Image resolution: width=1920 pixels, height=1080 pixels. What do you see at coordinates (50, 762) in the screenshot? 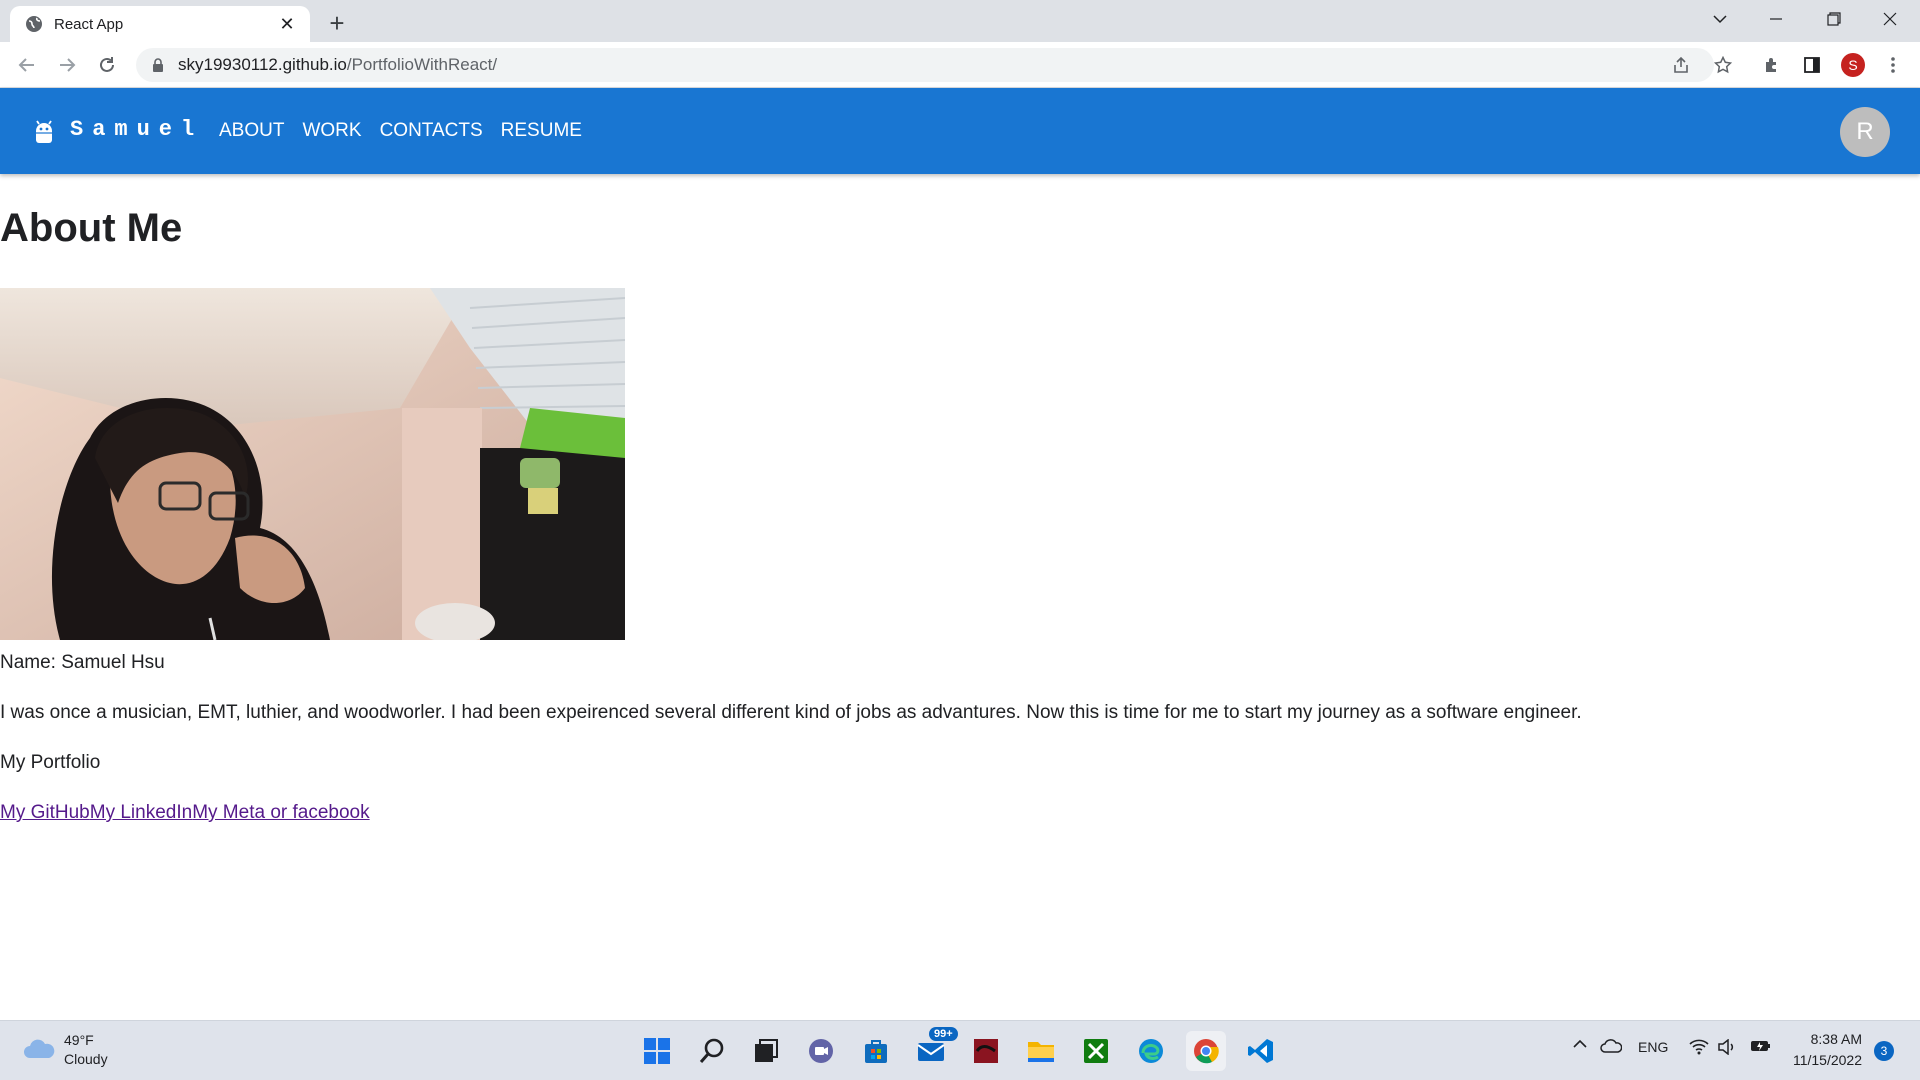
I see `portfolio-label: My Portfolio` at bounding box center [50, 762].